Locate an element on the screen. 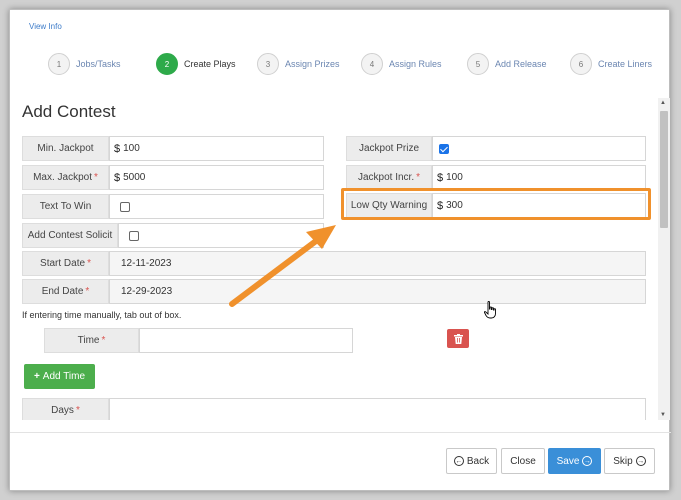  step-number: 2 is located at coordinates (167, 64).